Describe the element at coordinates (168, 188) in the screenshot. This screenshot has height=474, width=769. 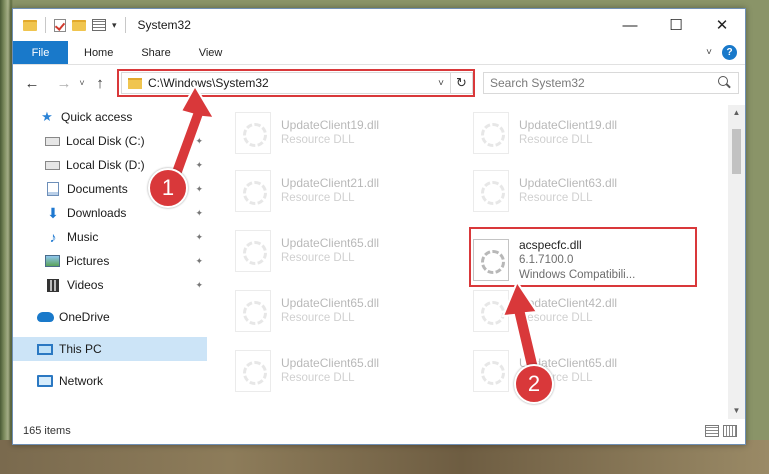
I see `step-1-badge: 1` at that location.